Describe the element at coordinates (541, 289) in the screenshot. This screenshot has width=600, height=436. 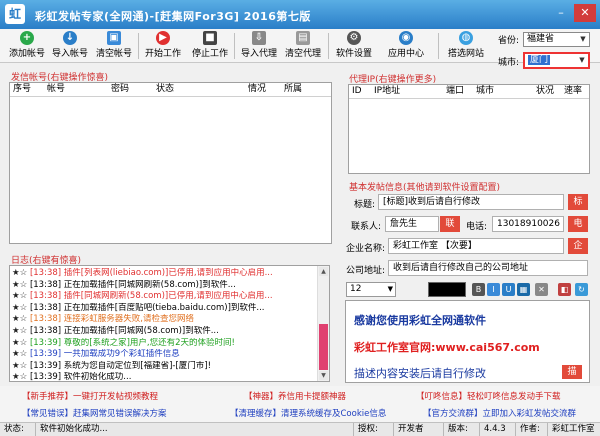
I see `tools-icon: ✕` at that location.